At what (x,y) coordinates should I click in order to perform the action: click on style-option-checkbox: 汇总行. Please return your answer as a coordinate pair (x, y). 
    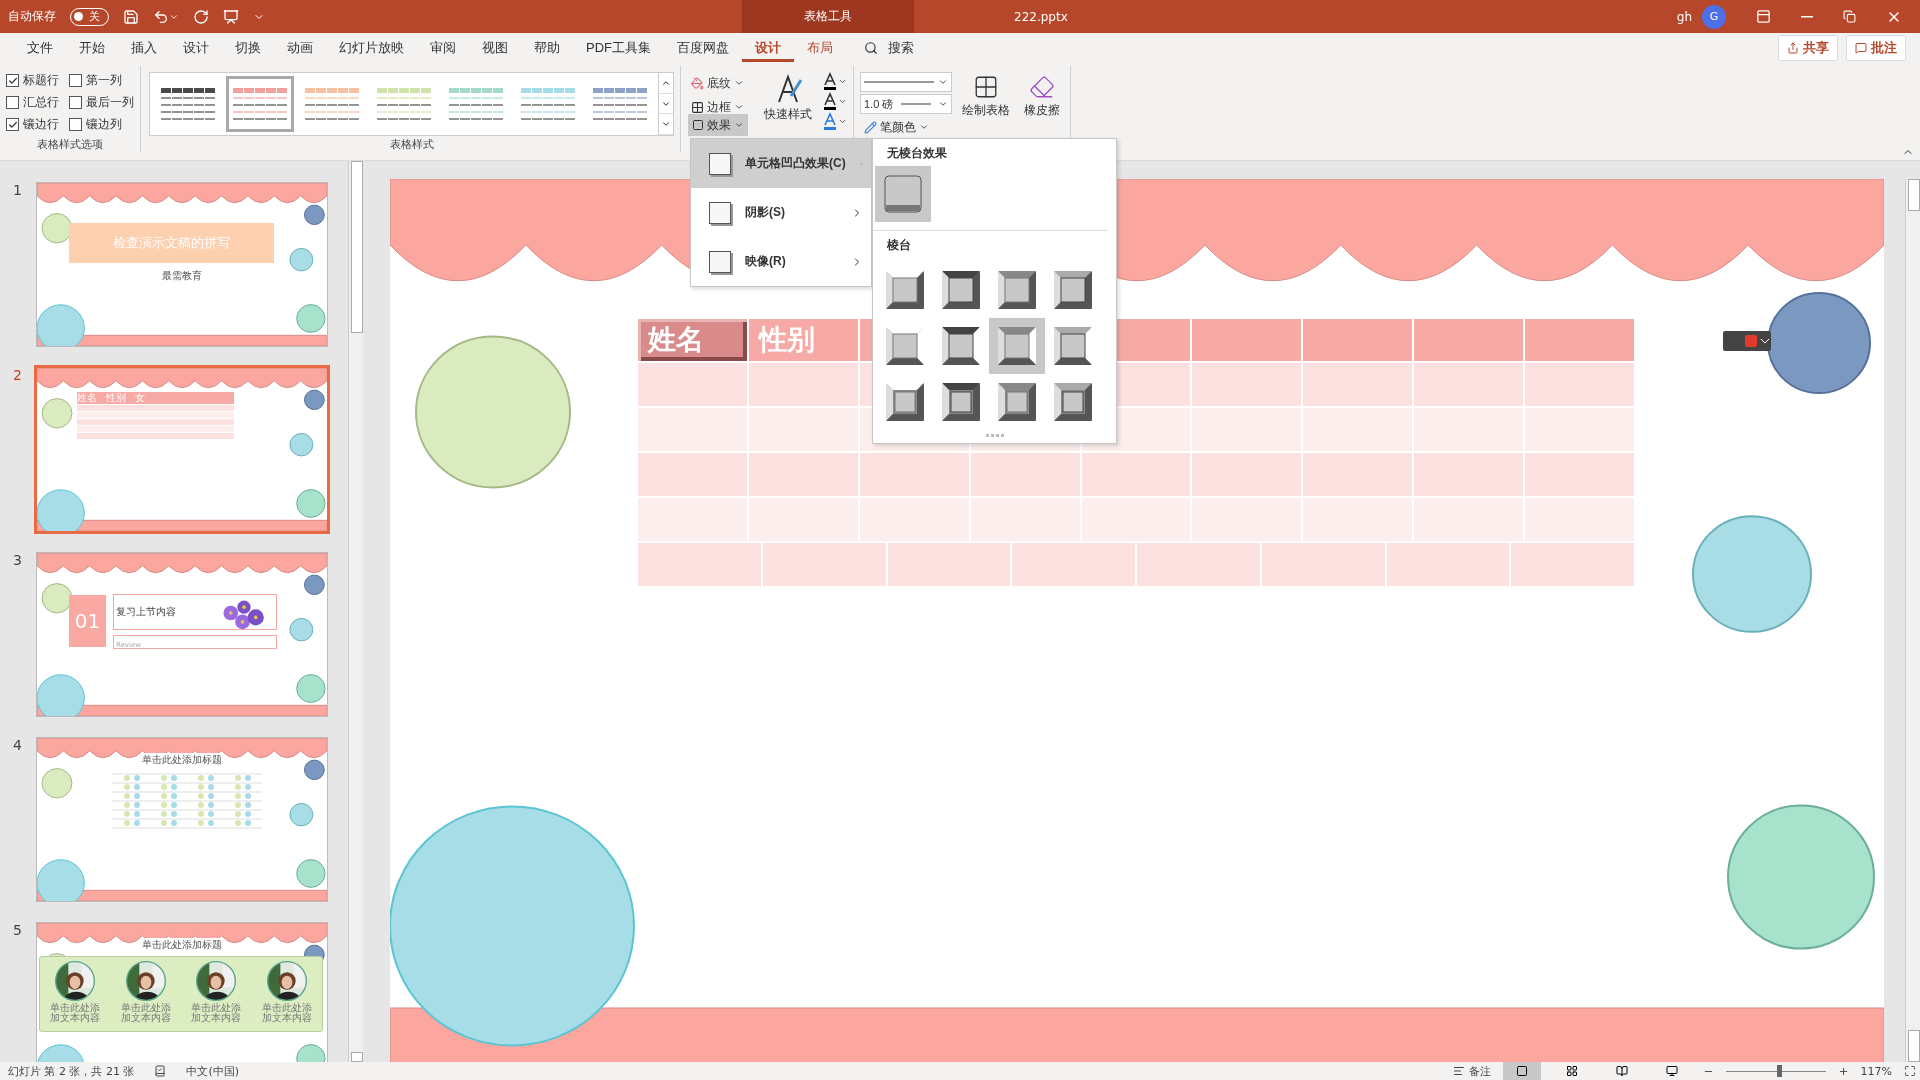
    Looking at the image, I should click on (32, 102).